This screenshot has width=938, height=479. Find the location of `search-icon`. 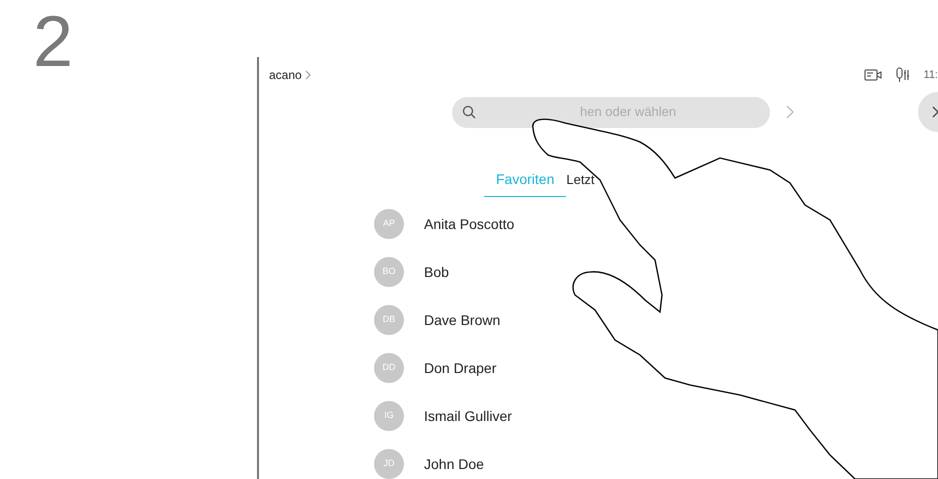

search-icon is located at coordinates (469, 112).